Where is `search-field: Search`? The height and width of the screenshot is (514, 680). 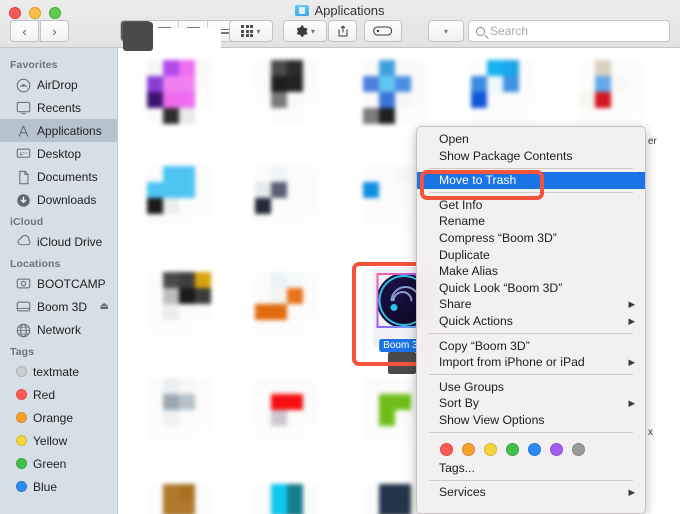
search-field: Search is located at coordinates (569, 31).